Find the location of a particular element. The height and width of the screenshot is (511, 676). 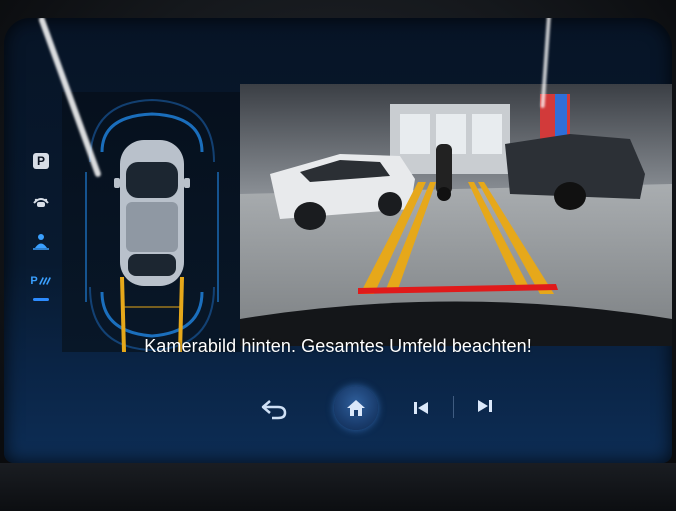

active-indicator is located at coordinates (41, 299).